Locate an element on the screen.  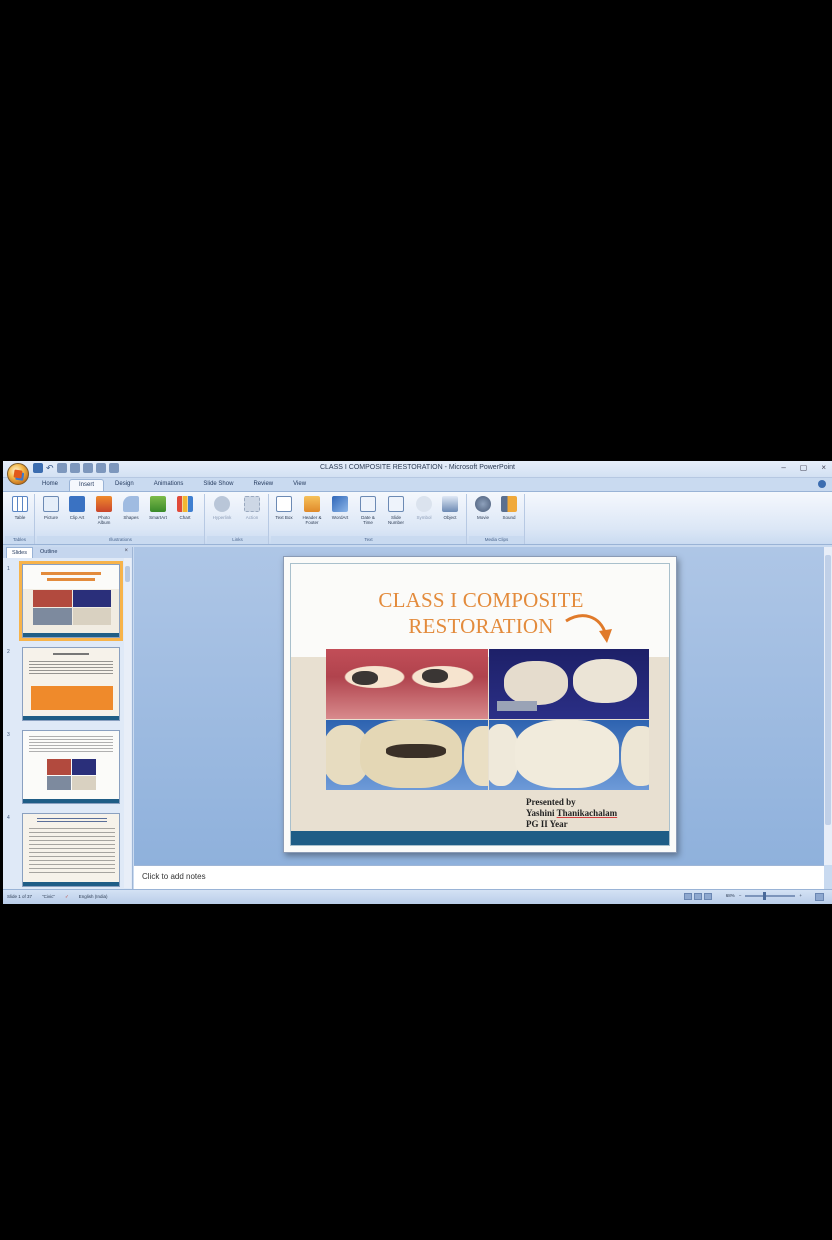
slide-number: 4 is located at coordinates (8, 818).